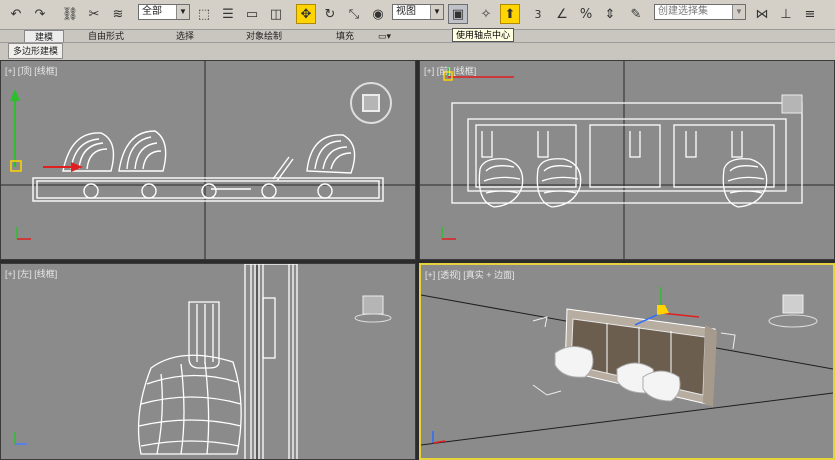  What do you see at coordinates (762, 14) in the screenshot?
I see `mirror-icon: ⋈` at bounding box center [762, 14].